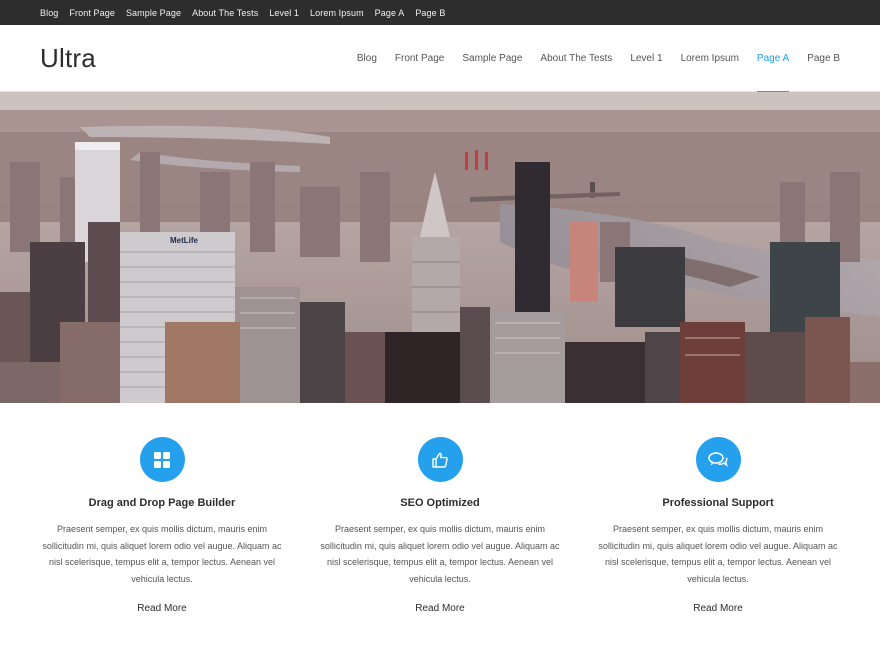 The height and width of the screenshot is (660, 880). What do you see at coordinates (162, 459) in the screenshot?
I see `grid-icon` at bounding box center [162, 459].